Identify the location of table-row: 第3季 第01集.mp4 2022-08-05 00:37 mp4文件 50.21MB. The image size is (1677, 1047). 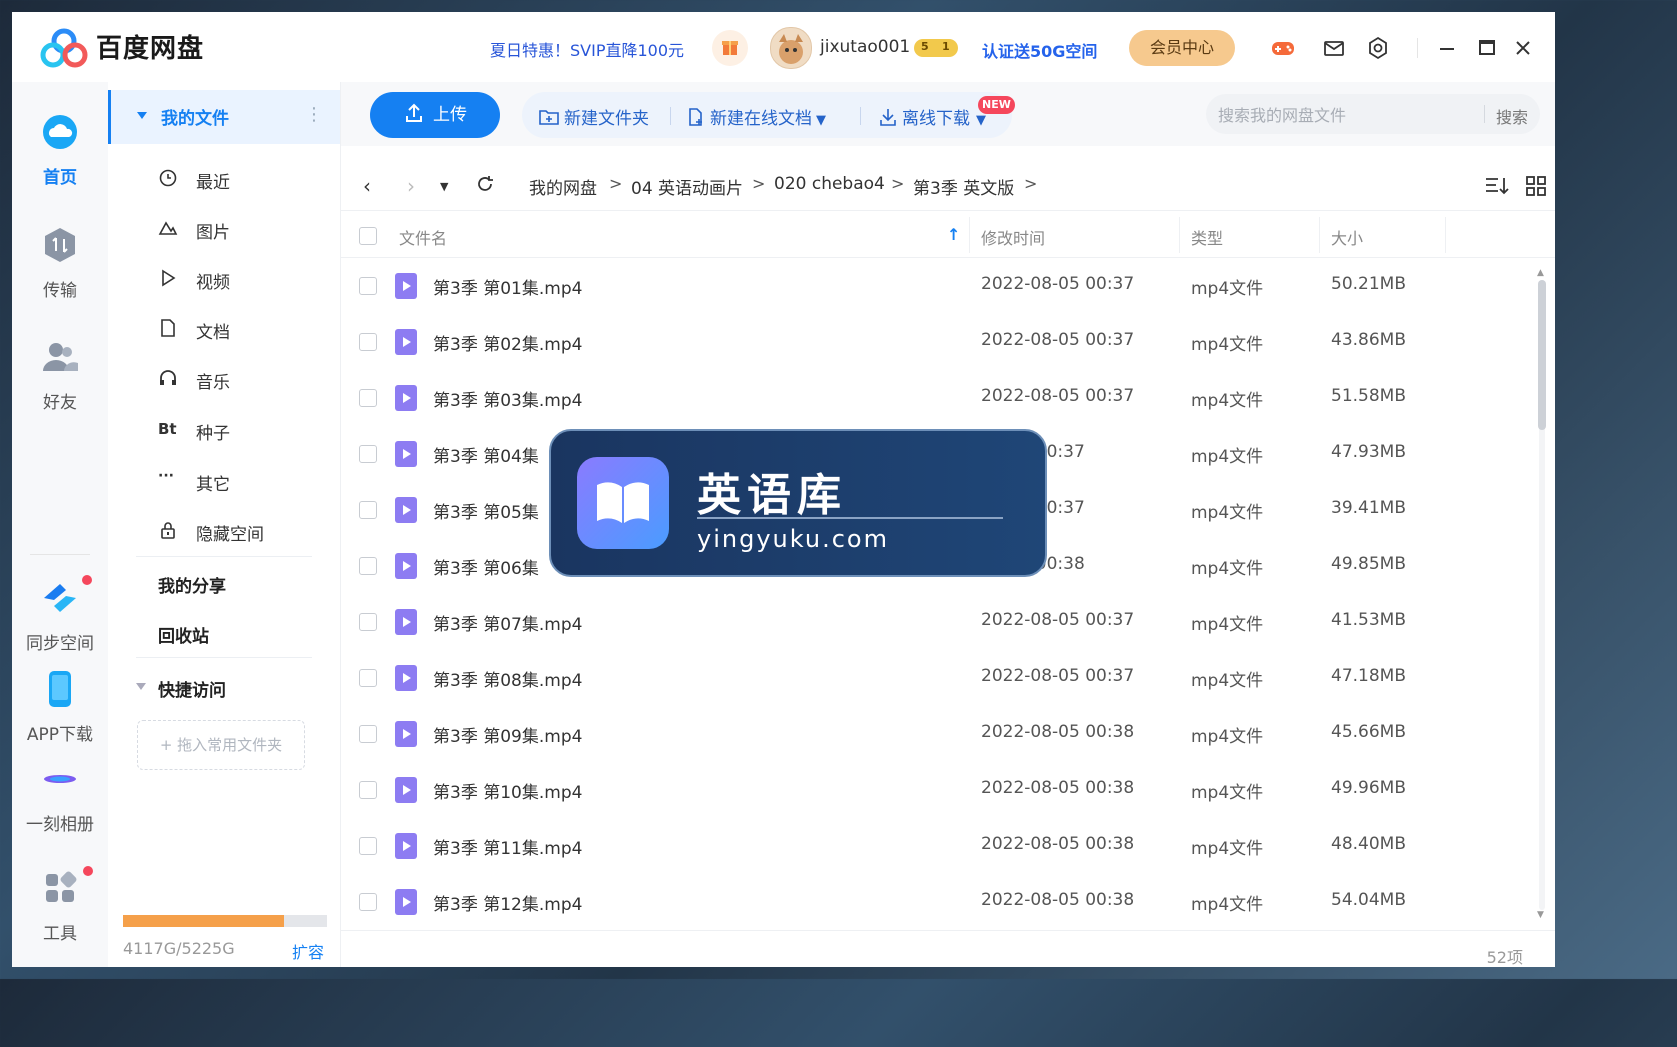
(936, 286).